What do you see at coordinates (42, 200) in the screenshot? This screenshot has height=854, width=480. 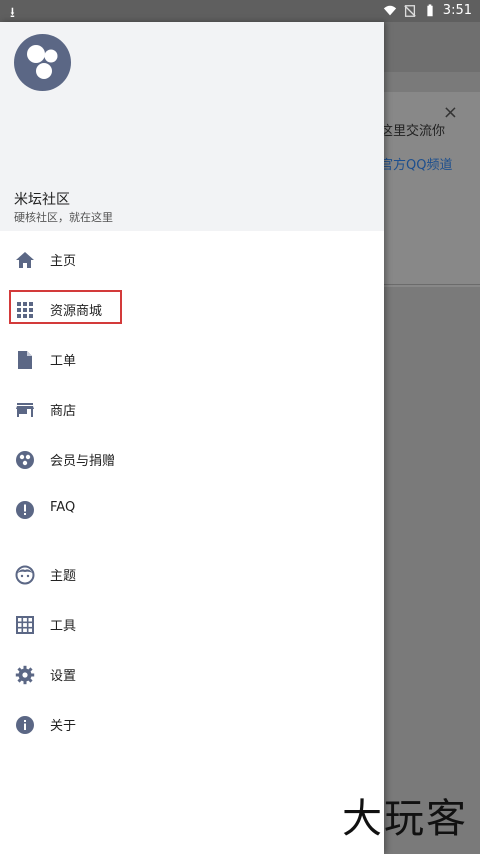 I see `drawer-title: 米坛社区` at bounding box center [42, 200].